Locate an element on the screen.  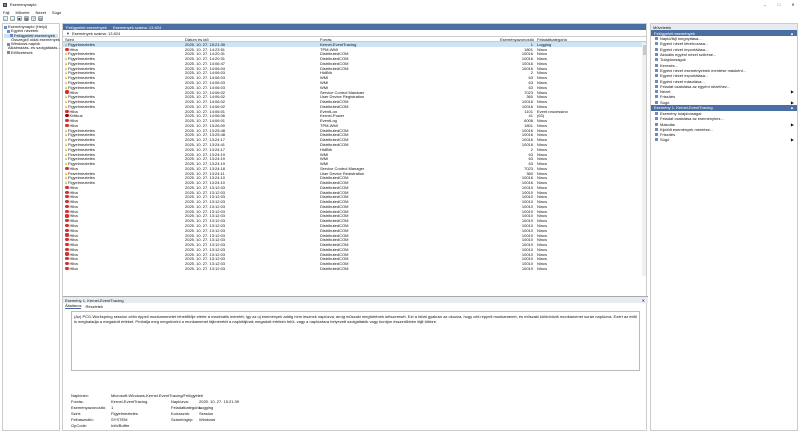
window-controls: – □ ✕ is located at coordinates (779, 4).